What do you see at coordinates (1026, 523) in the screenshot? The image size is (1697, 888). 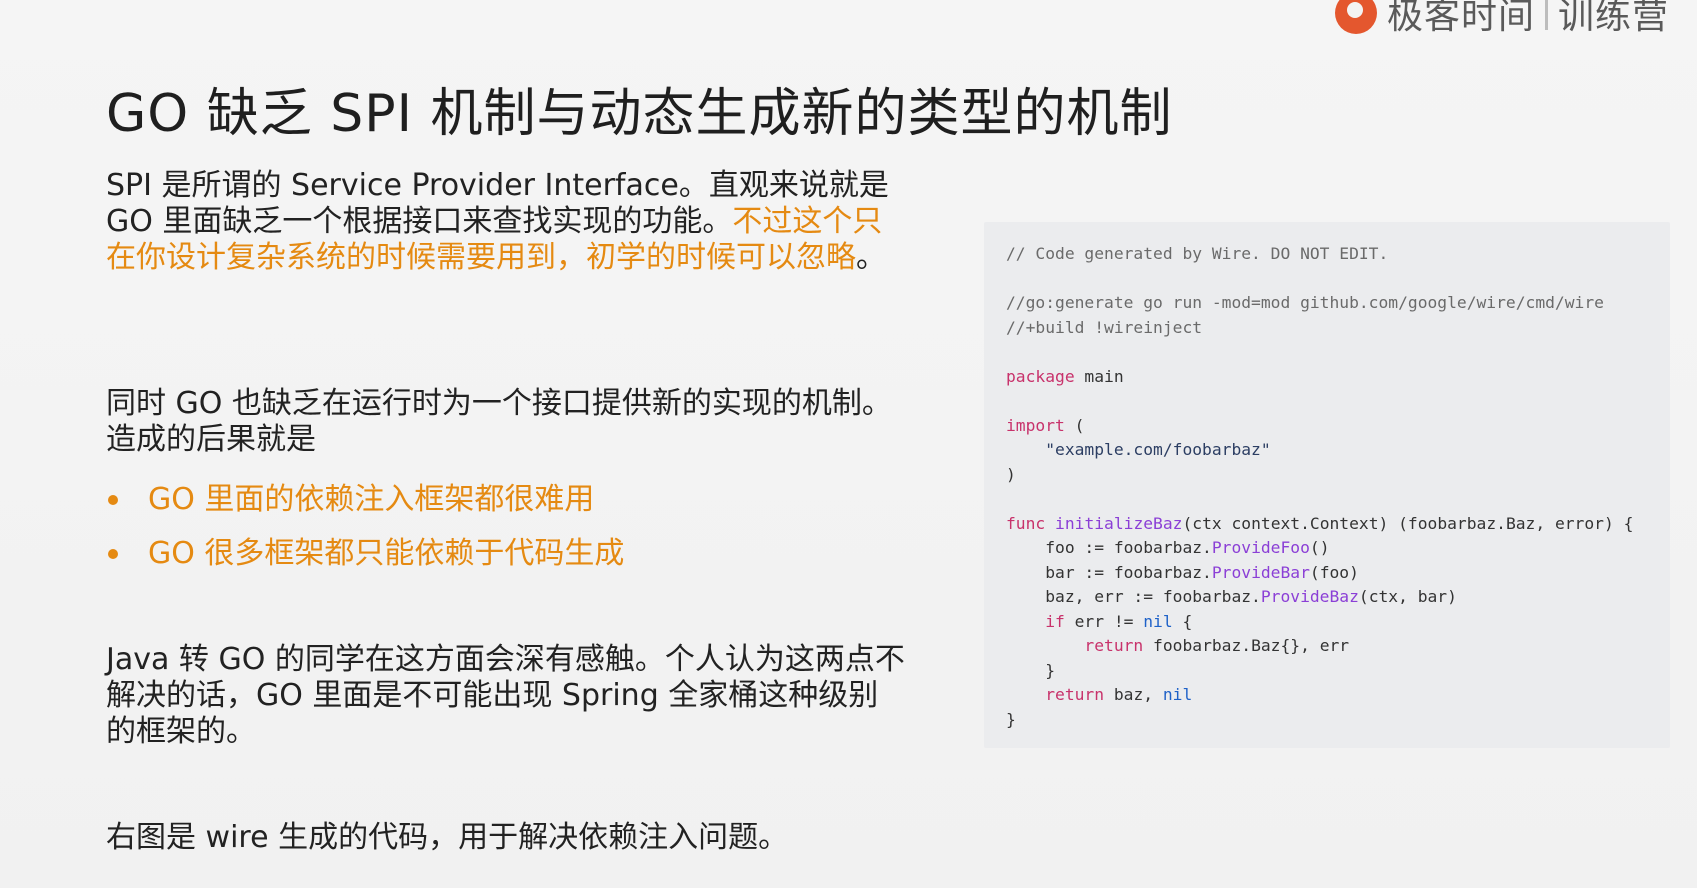 I see `code-keyword: func` at bounding box center [1026, 523].